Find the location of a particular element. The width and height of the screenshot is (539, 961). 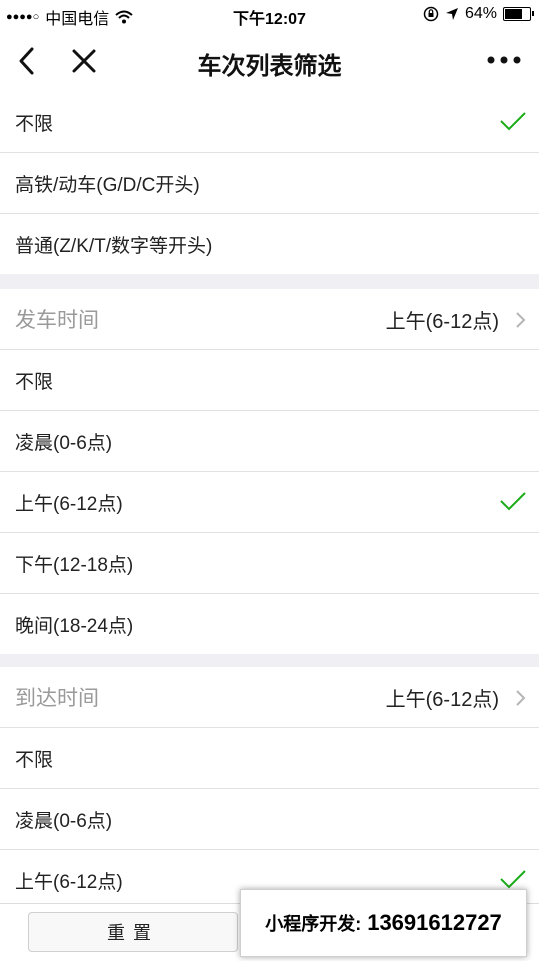

reset-button: 重置 is located at coordinates (133, 932).